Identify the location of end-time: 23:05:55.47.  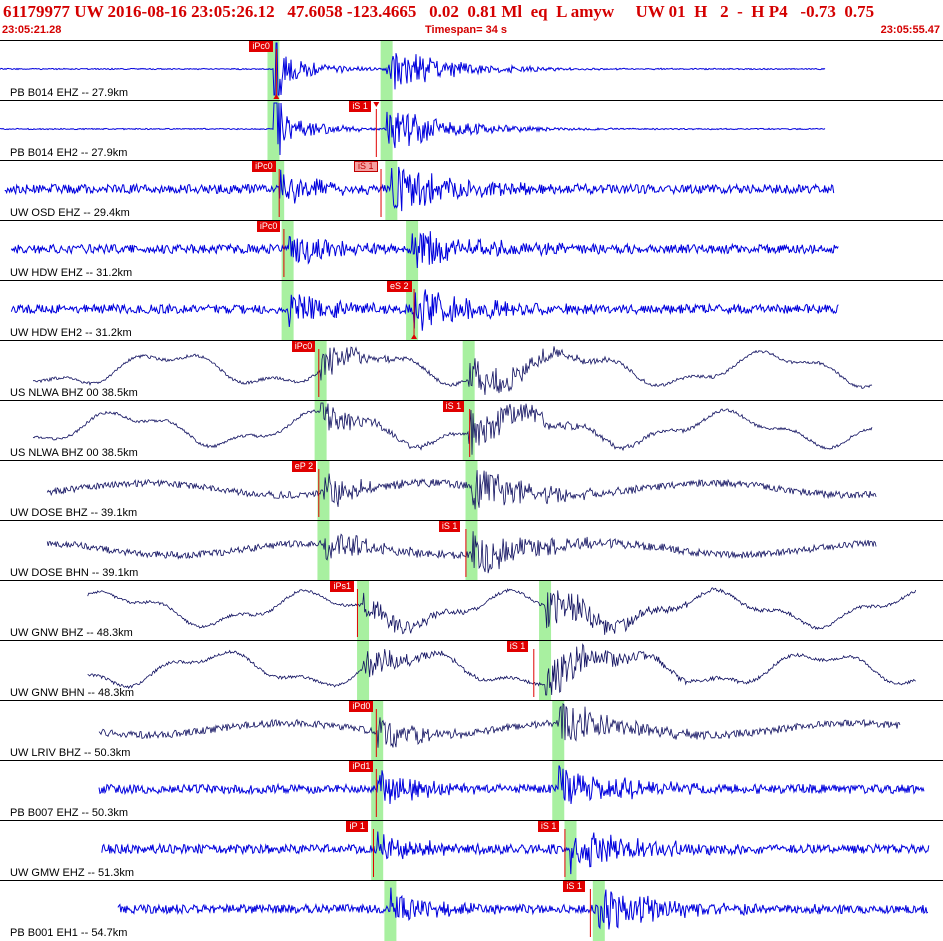
(910, 30).